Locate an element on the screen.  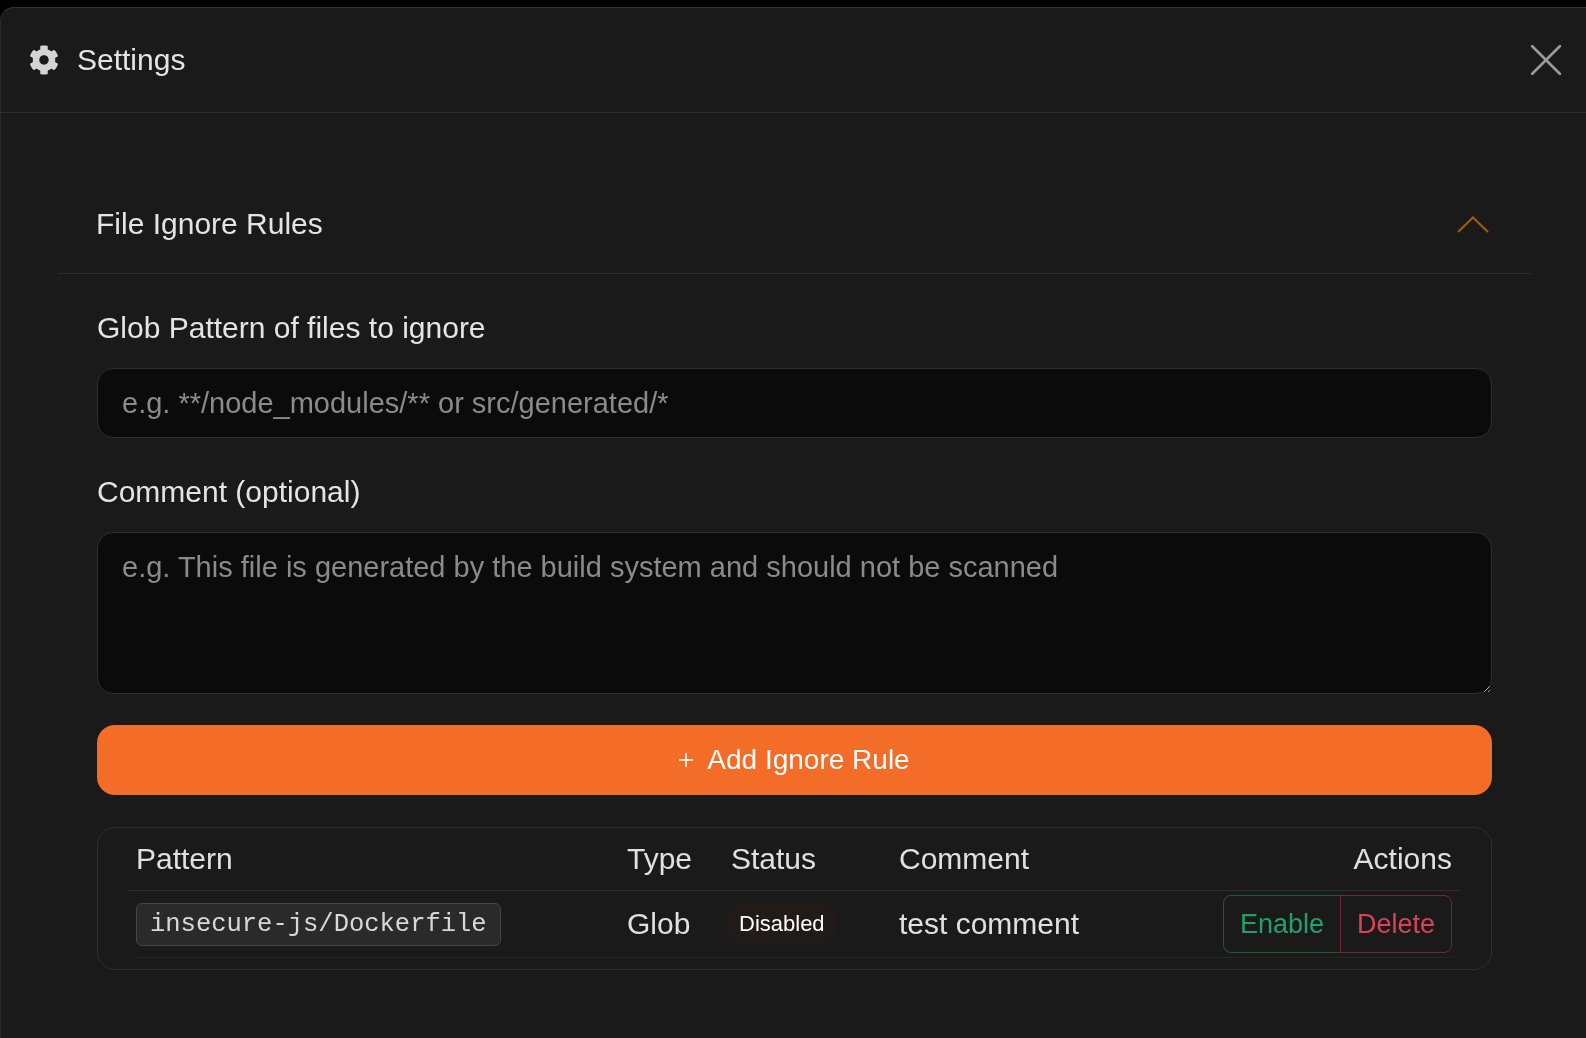
table-cell: test comment is located at coordinates (989, 924).